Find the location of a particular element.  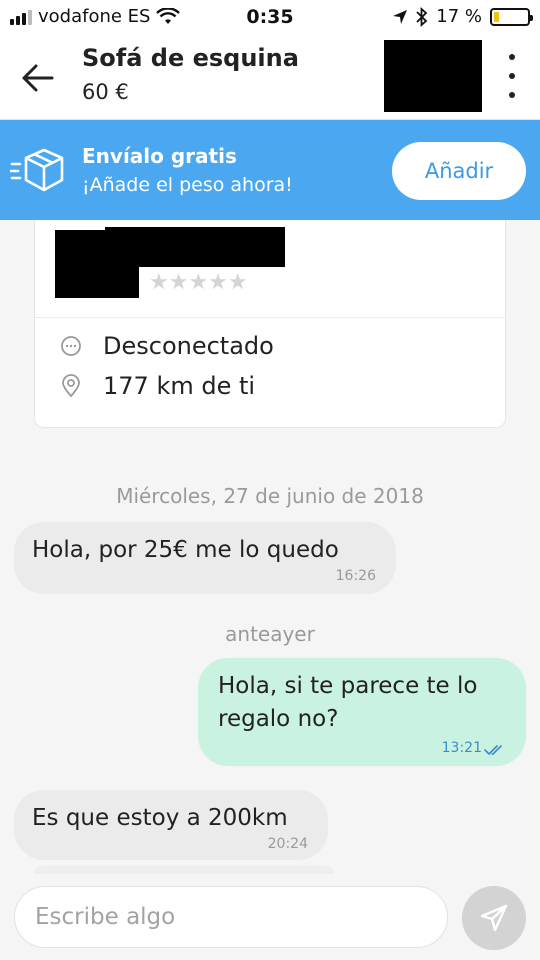

redacted-seller-name is located at coordinates (195, 247).